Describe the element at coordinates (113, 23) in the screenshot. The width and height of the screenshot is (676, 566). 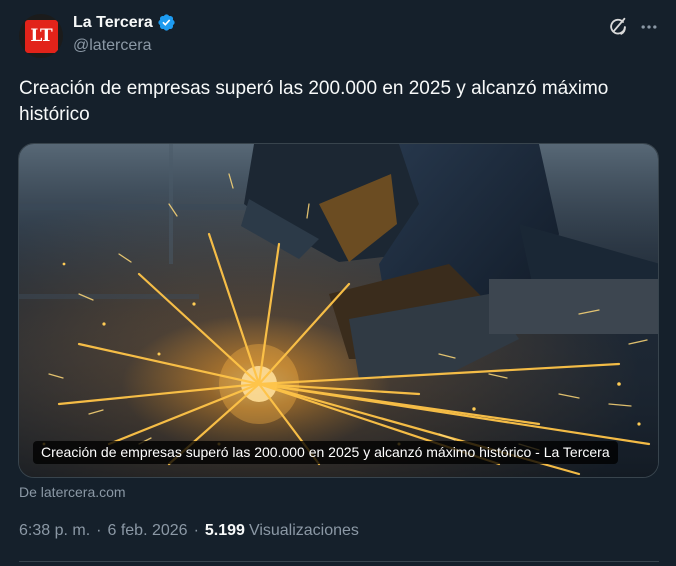
I see `author-display-name: La Tercera` at that location.